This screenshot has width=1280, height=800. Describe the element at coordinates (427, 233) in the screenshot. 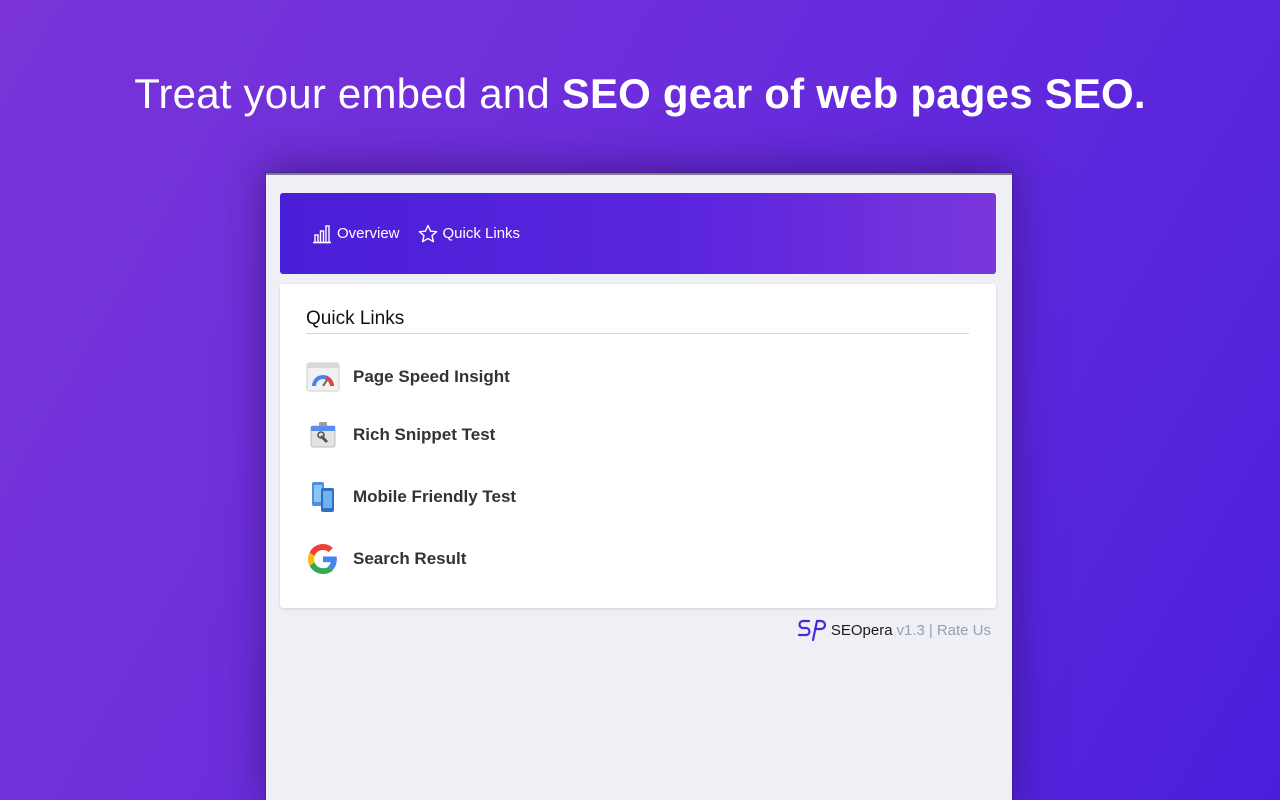

I see `star-icon` at that location.